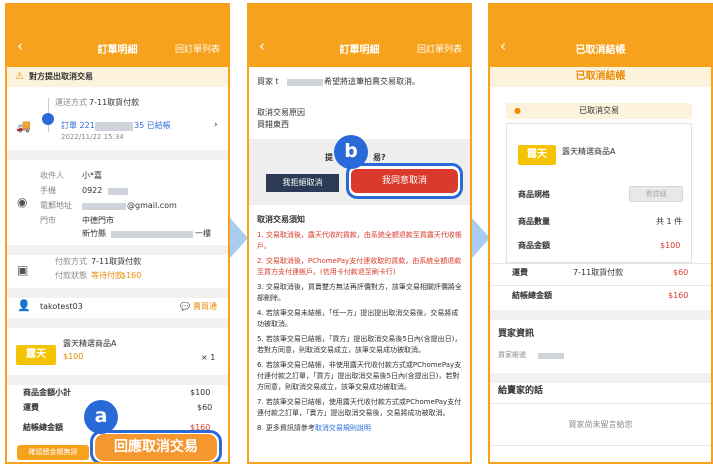 The width and height of the screenshot is (713, 469). Describe the element at coordinates (71, 275) in the screenshot. I see `payment-status-label: 付款狀態` at that location.